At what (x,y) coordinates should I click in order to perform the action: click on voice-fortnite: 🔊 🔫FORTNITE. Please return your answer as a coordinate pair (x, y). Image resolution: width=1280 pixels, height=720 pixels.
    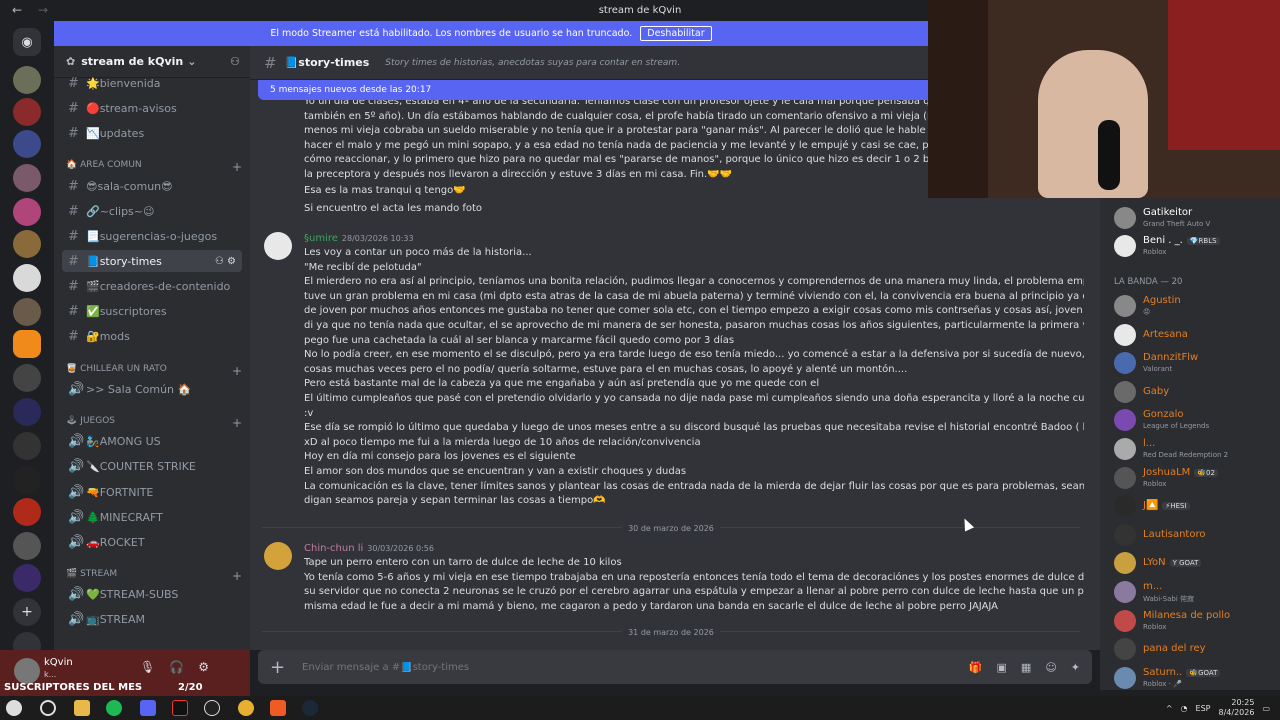
    Looking at the image, I should click on (152, 492).